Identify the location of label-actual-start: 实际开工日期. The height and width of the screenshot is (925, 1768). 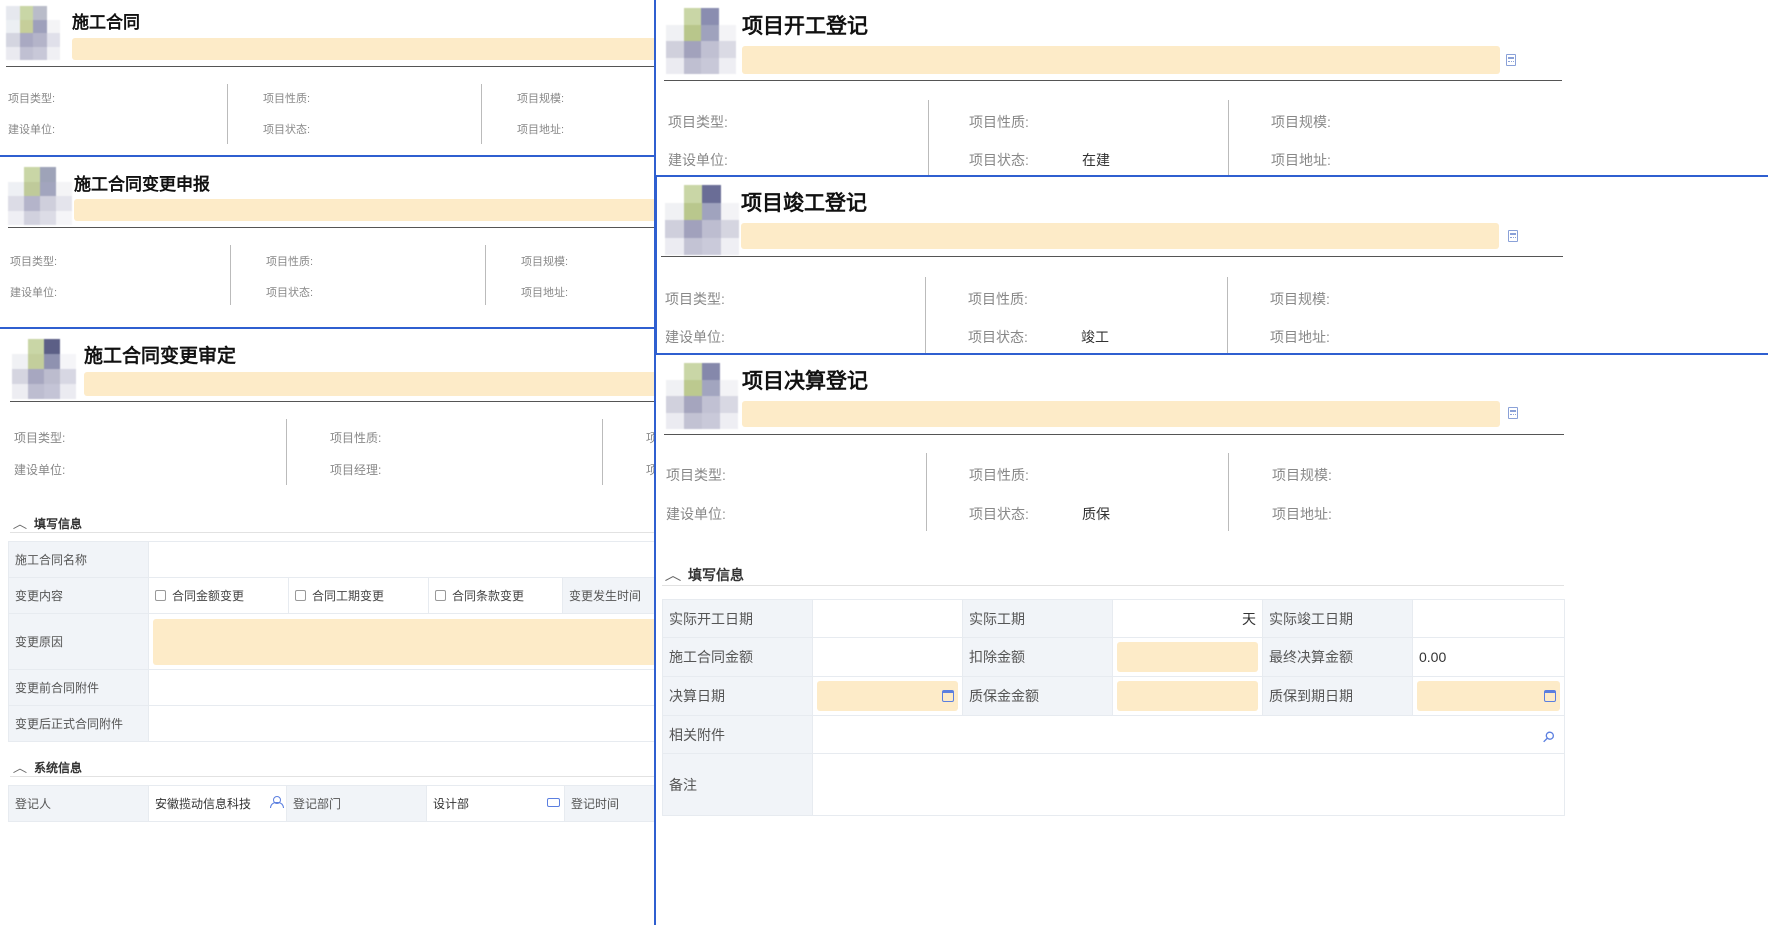
(737, 618).